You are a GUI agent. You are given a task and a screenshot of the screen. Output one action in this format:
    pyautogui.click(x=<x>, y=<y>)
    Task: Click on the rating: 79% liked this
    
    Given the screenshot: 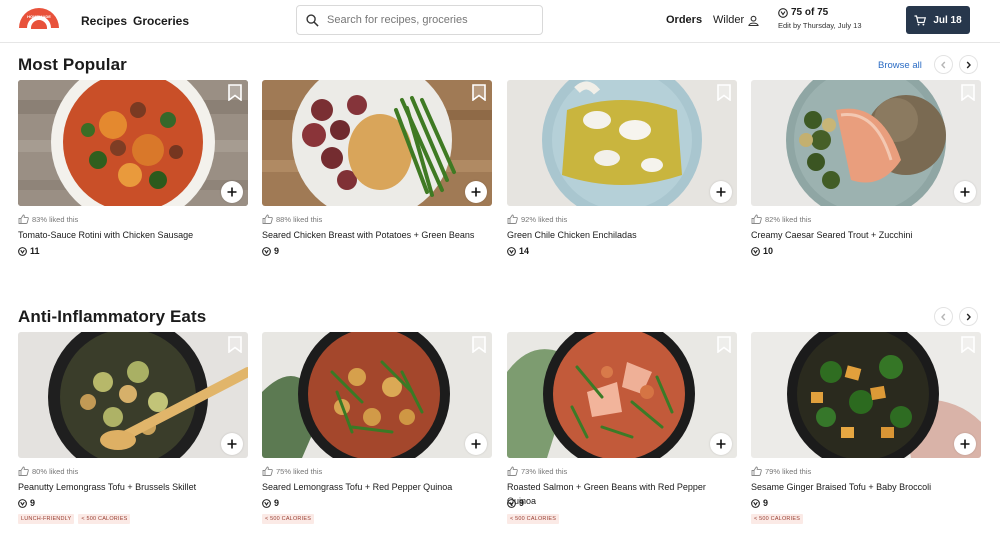 What is the action you would take?
    pyautogui.click(x=866, y=471)
    